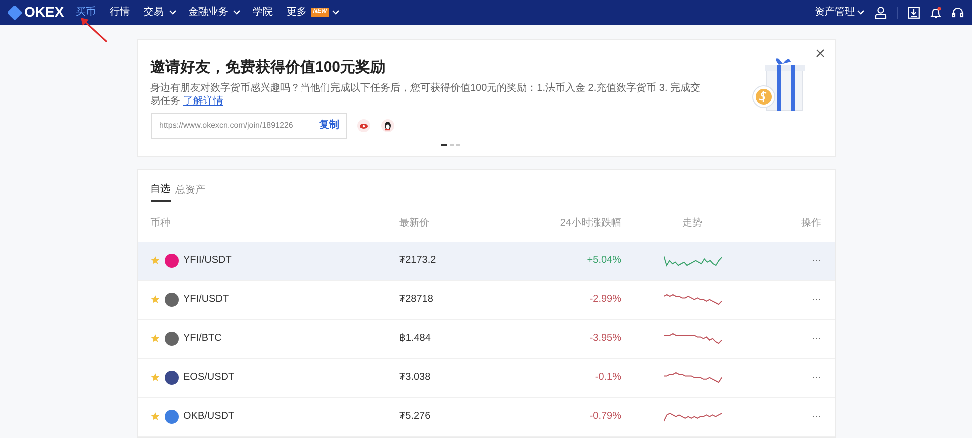 This screenshot has width=972, height=438. What do you see at coordinates (44, 12) in the screenshot?
I see `logo-text: OKEX` at bounding box center [44, 12].